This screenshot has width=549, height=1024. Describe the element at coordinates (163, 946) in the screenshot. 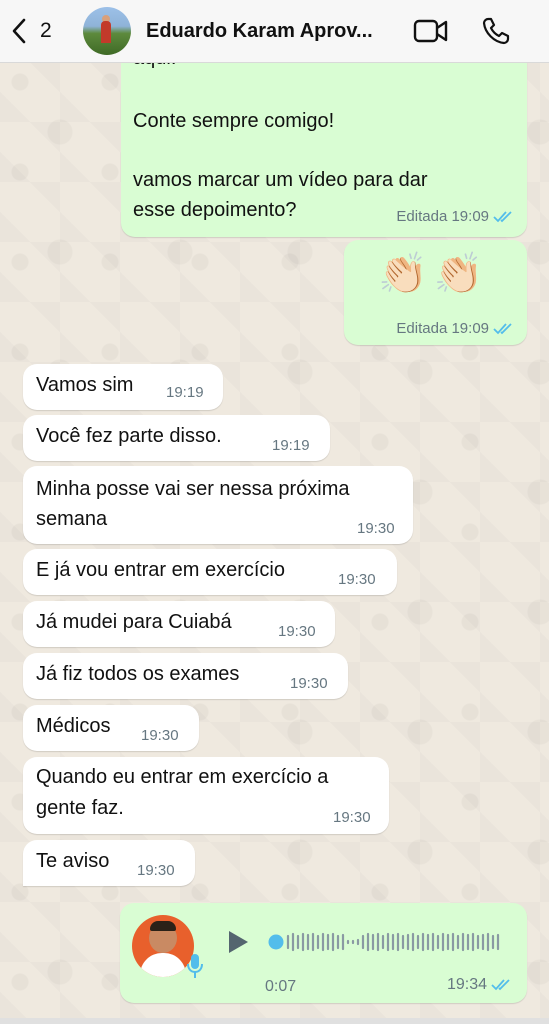

I see `sender-avatar` at that location.